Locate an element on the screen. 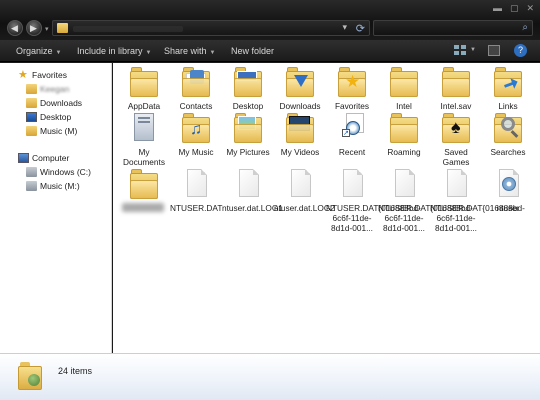 The width and height of the screenshot is (540, 400). music-folder-icon: ♫ is located at coordinates (196, 128).